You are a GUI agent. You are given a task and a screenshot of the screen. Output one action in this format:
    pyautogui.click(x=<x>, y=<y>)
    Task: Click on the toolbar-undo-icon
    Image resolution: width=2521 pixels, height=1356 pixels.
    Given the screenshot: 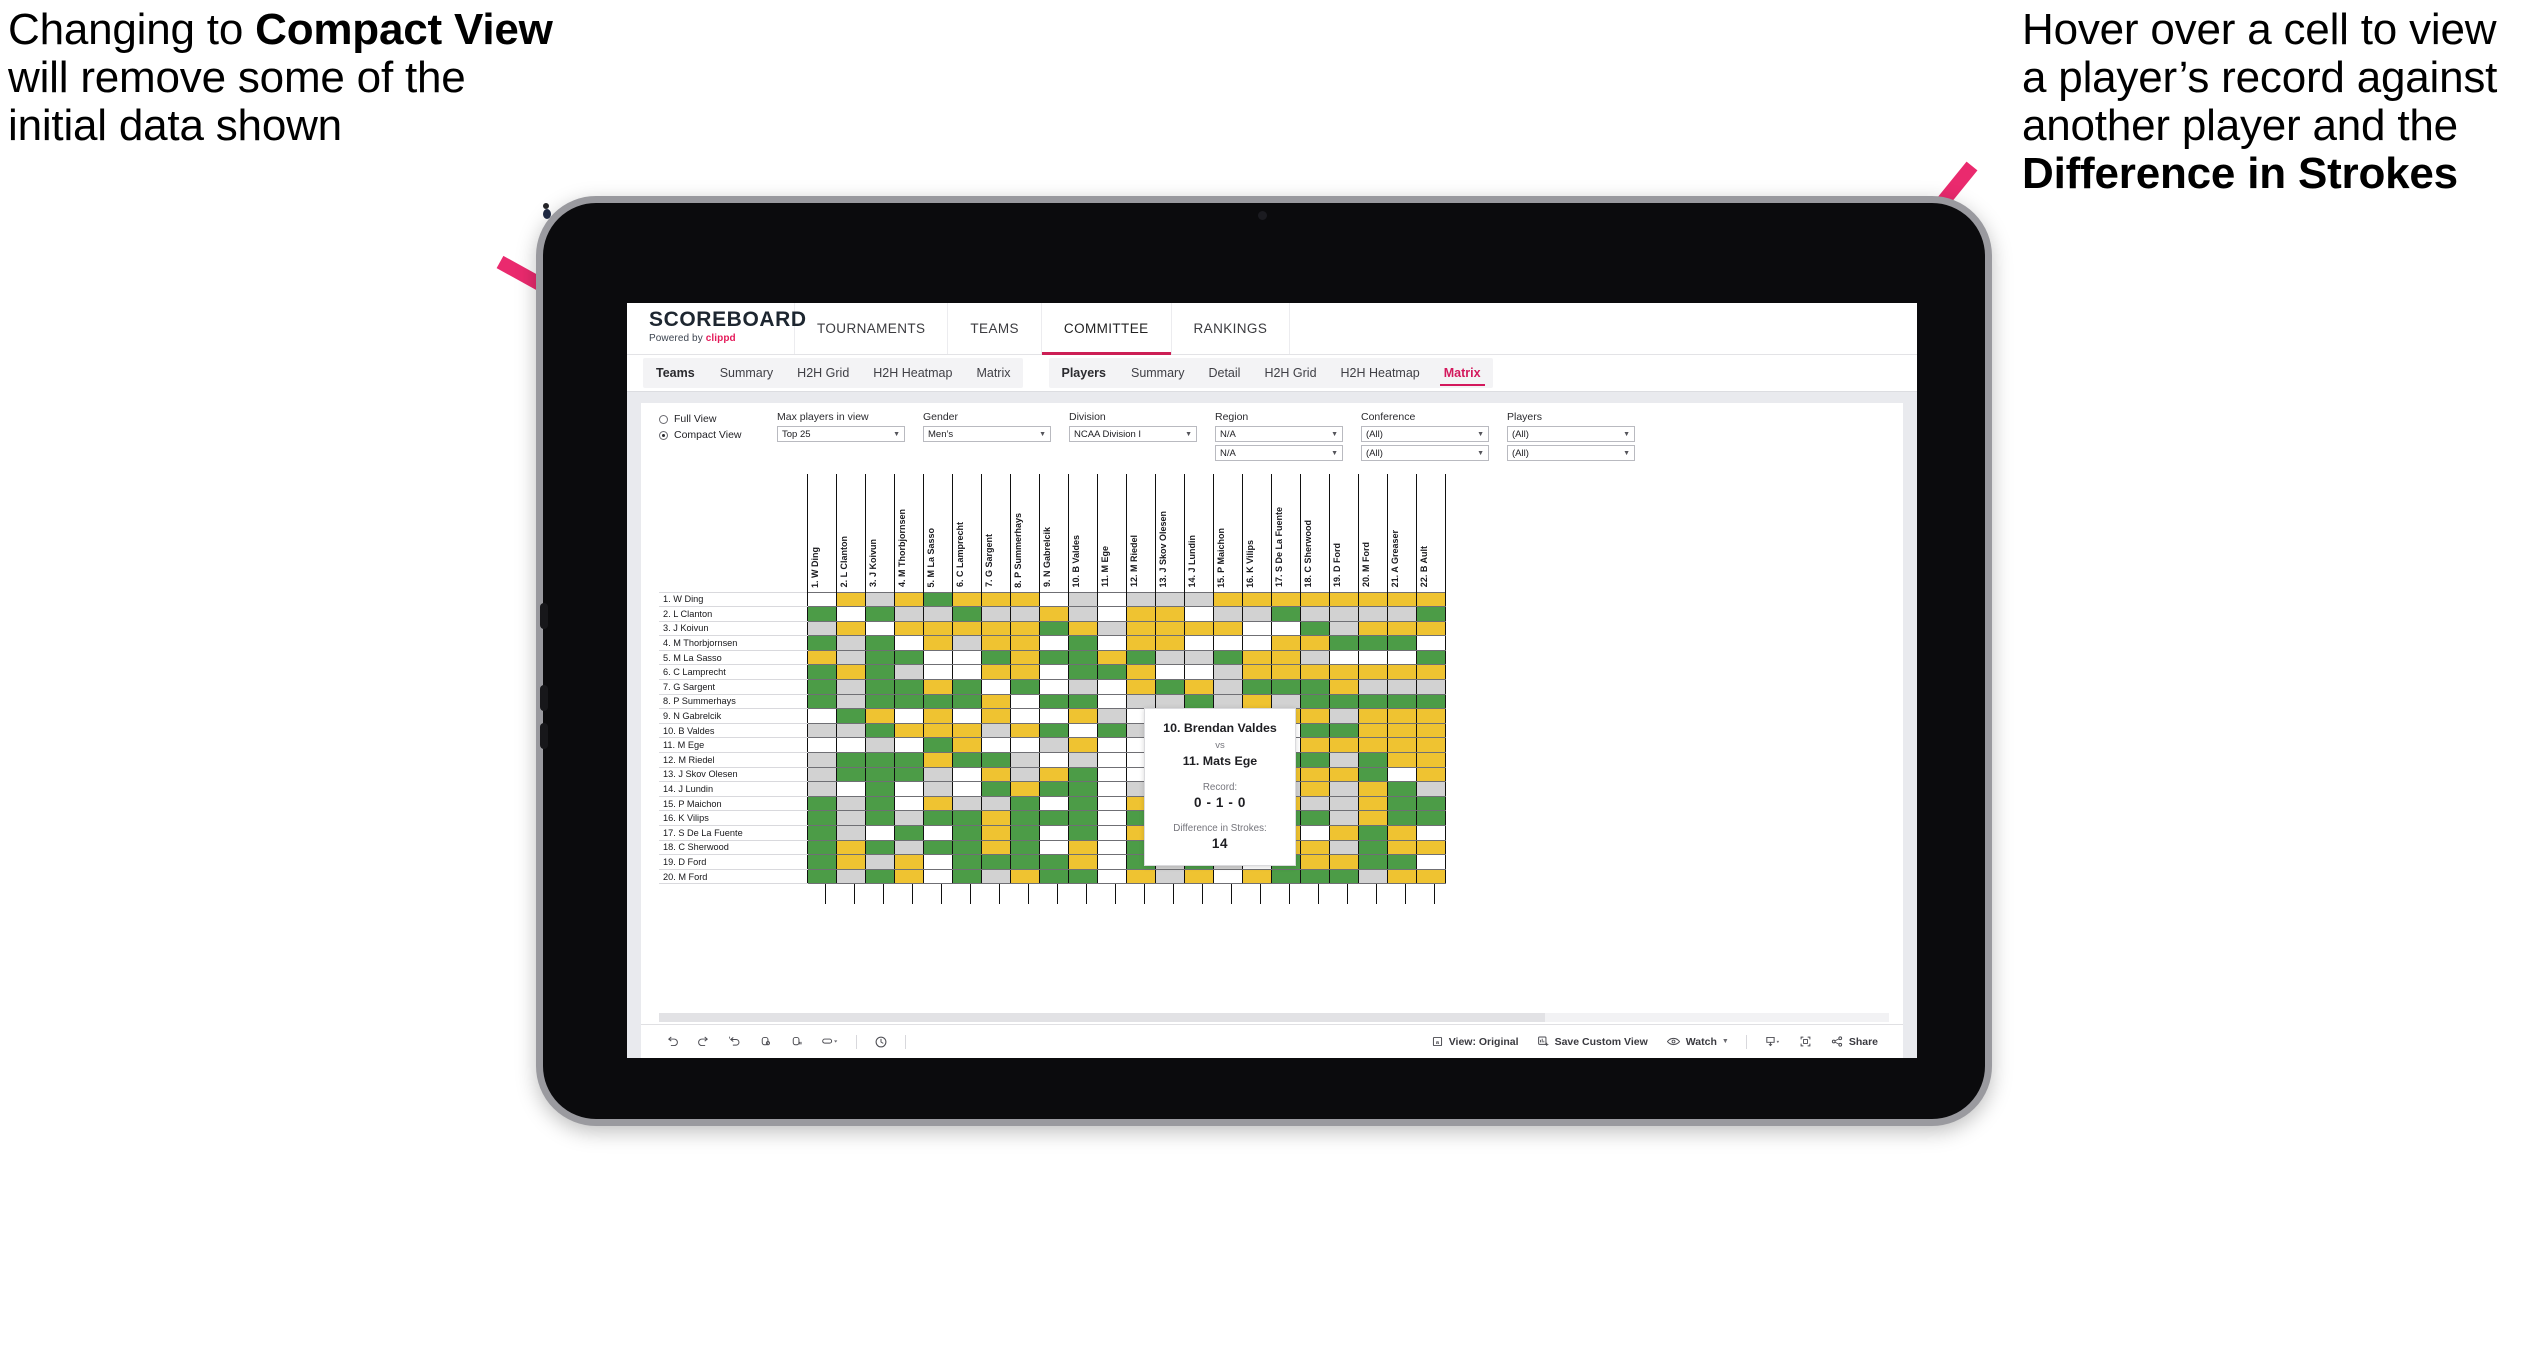 What is the action you would take?
    pyautogui.click(x=672, y=1042)
    